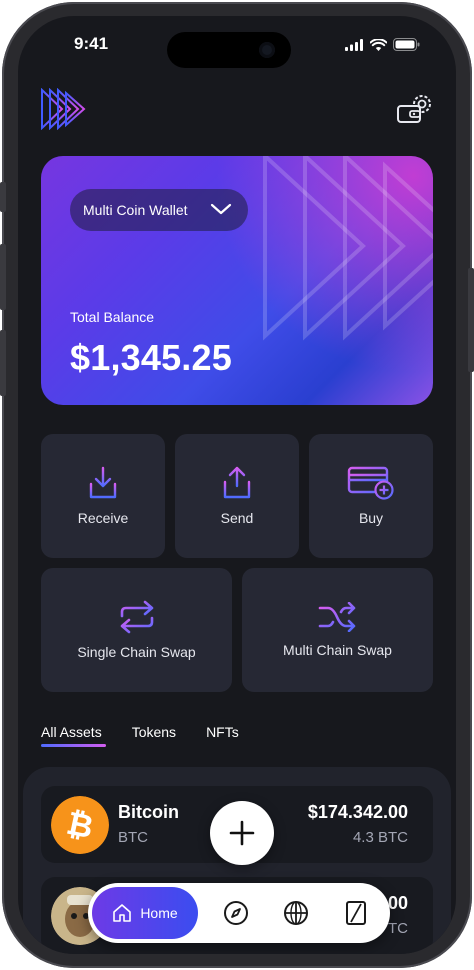  I want to click on swap-arrows-icon, so click(136, 617).